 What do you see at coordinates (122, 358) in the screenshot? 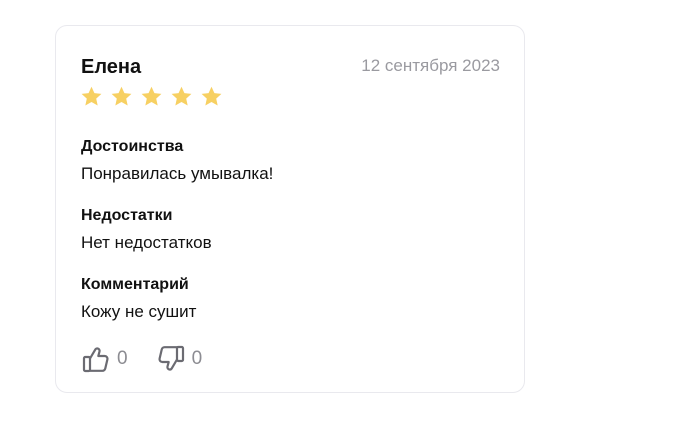
I see `like-count: 0` at bounding box center [122, 358].